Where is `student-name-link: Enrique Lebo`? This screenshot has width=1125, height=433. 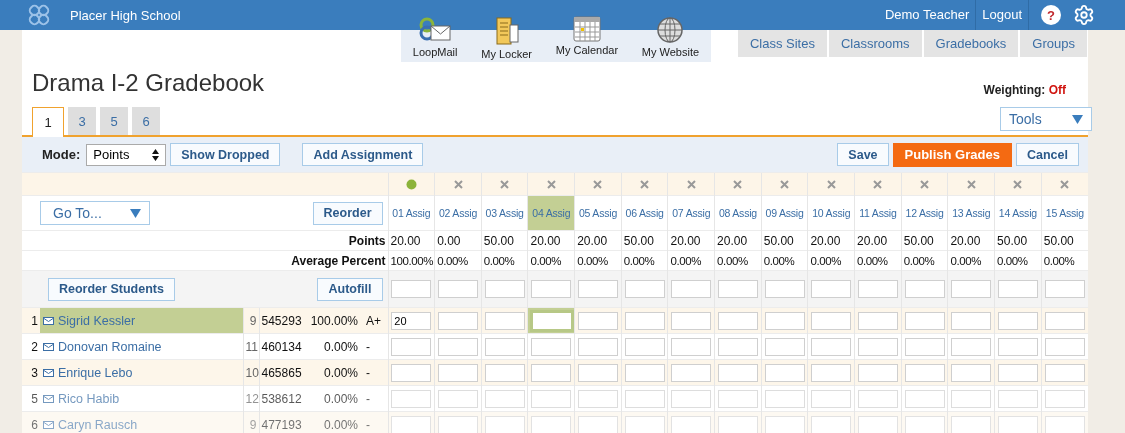
student-name-link: Enrique Lebo is located at coordinates (141, 372).